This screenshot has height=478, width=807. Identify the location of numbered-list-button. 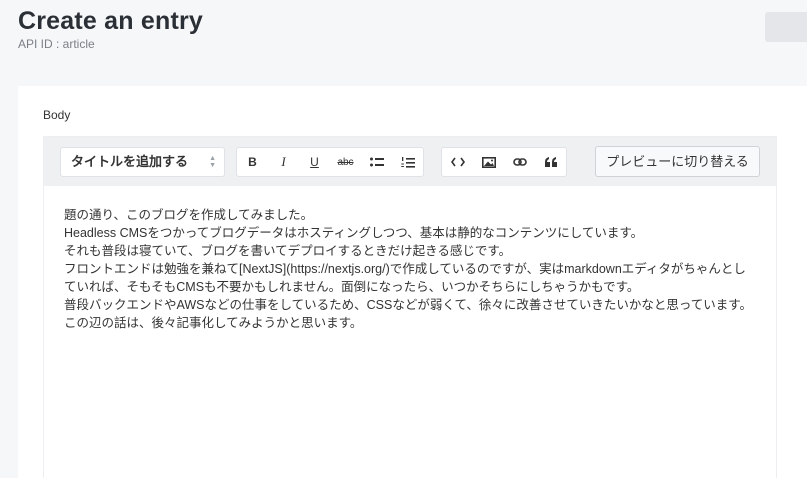
(407, 162).